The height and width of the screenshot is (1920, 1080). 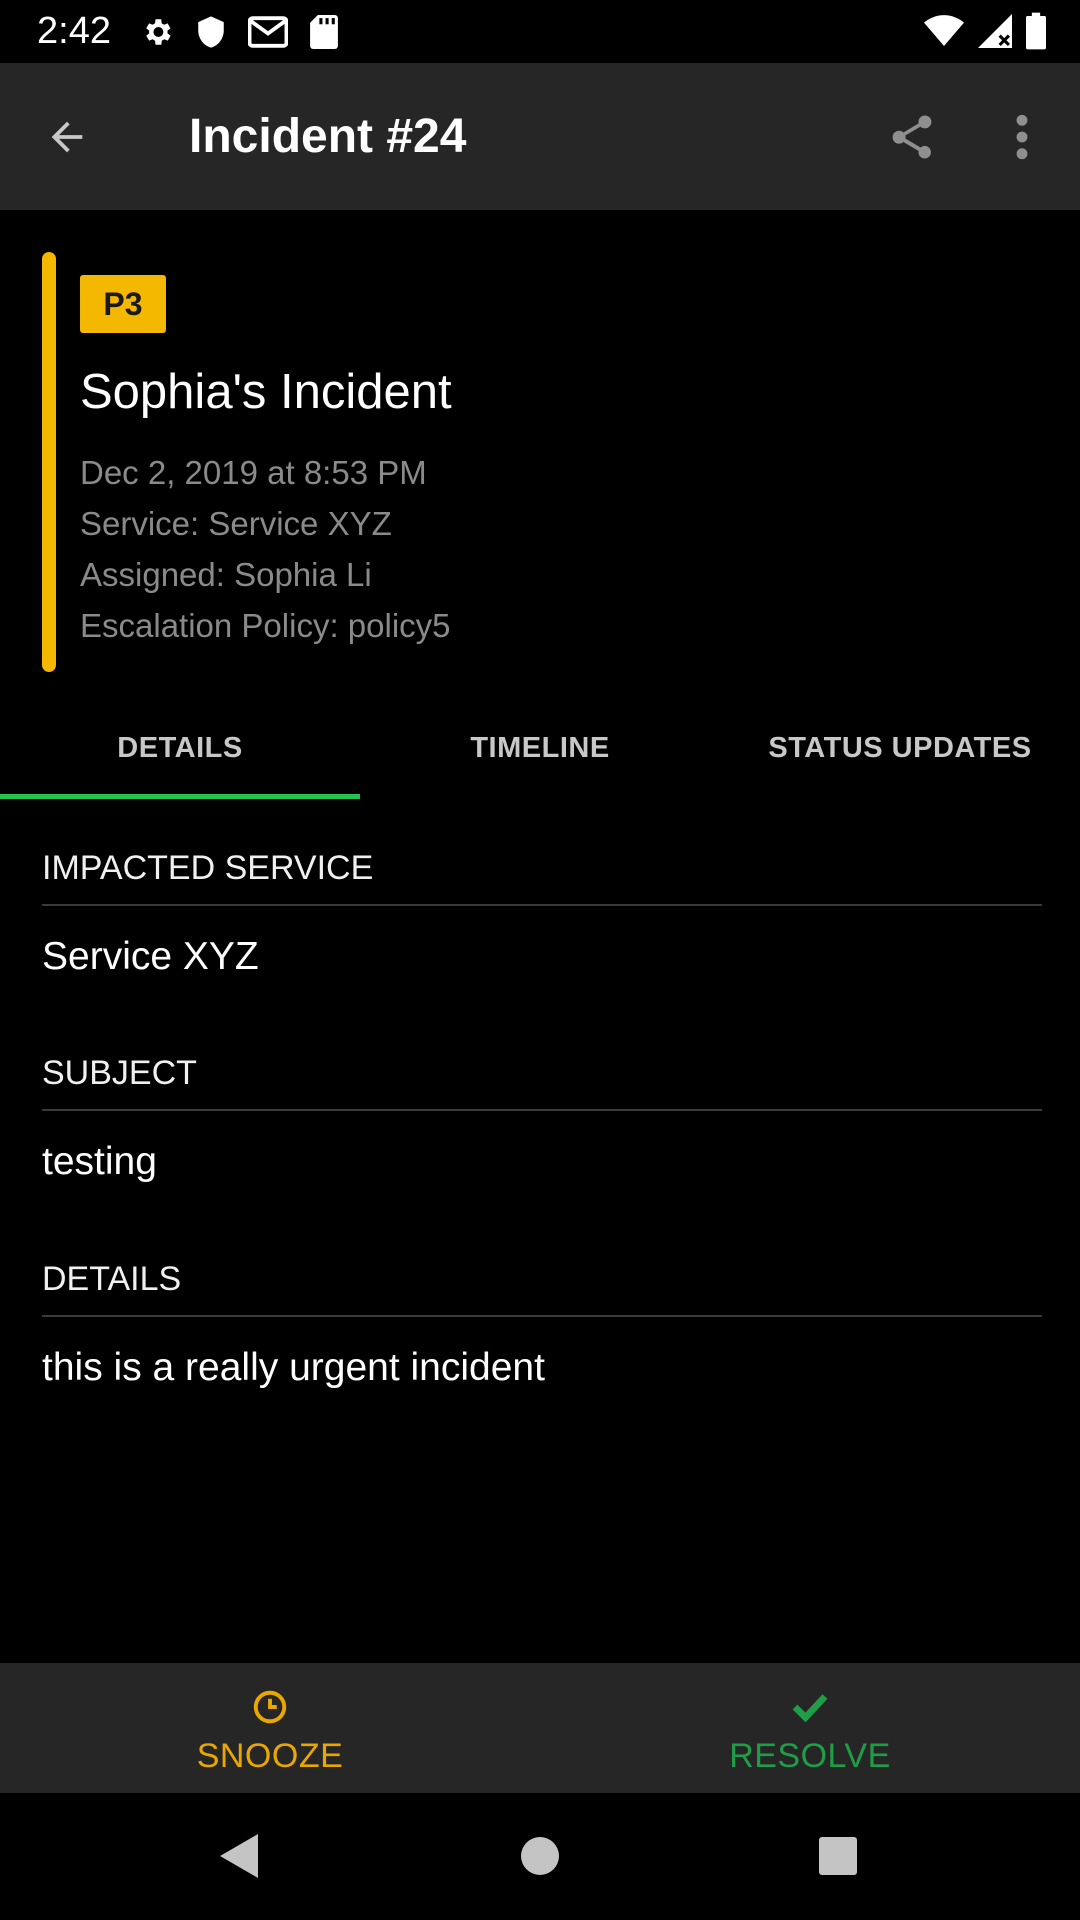 I want to click on signal-icon, so click(x=995, y=31).